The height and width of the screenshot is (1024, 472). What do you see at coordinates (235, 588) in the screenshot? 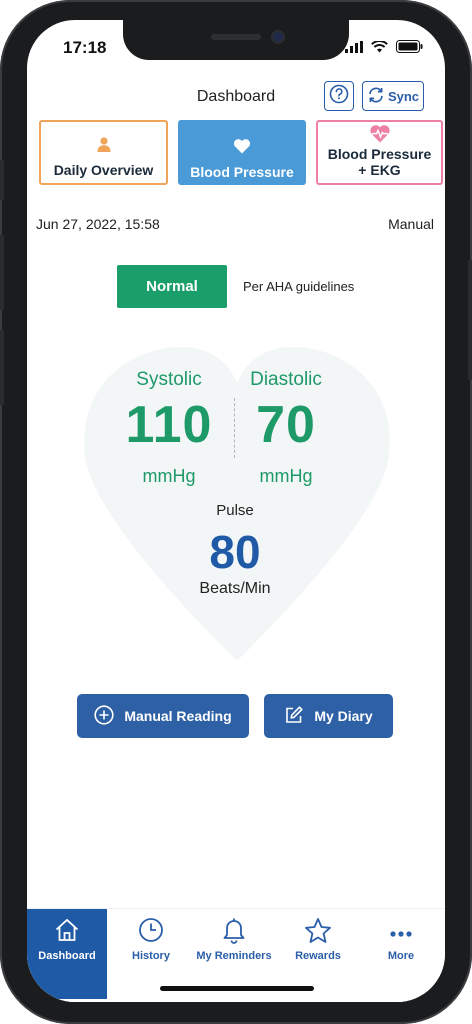
I see `pulse-unit: Beats/Min` at bounding box center [235, 588].